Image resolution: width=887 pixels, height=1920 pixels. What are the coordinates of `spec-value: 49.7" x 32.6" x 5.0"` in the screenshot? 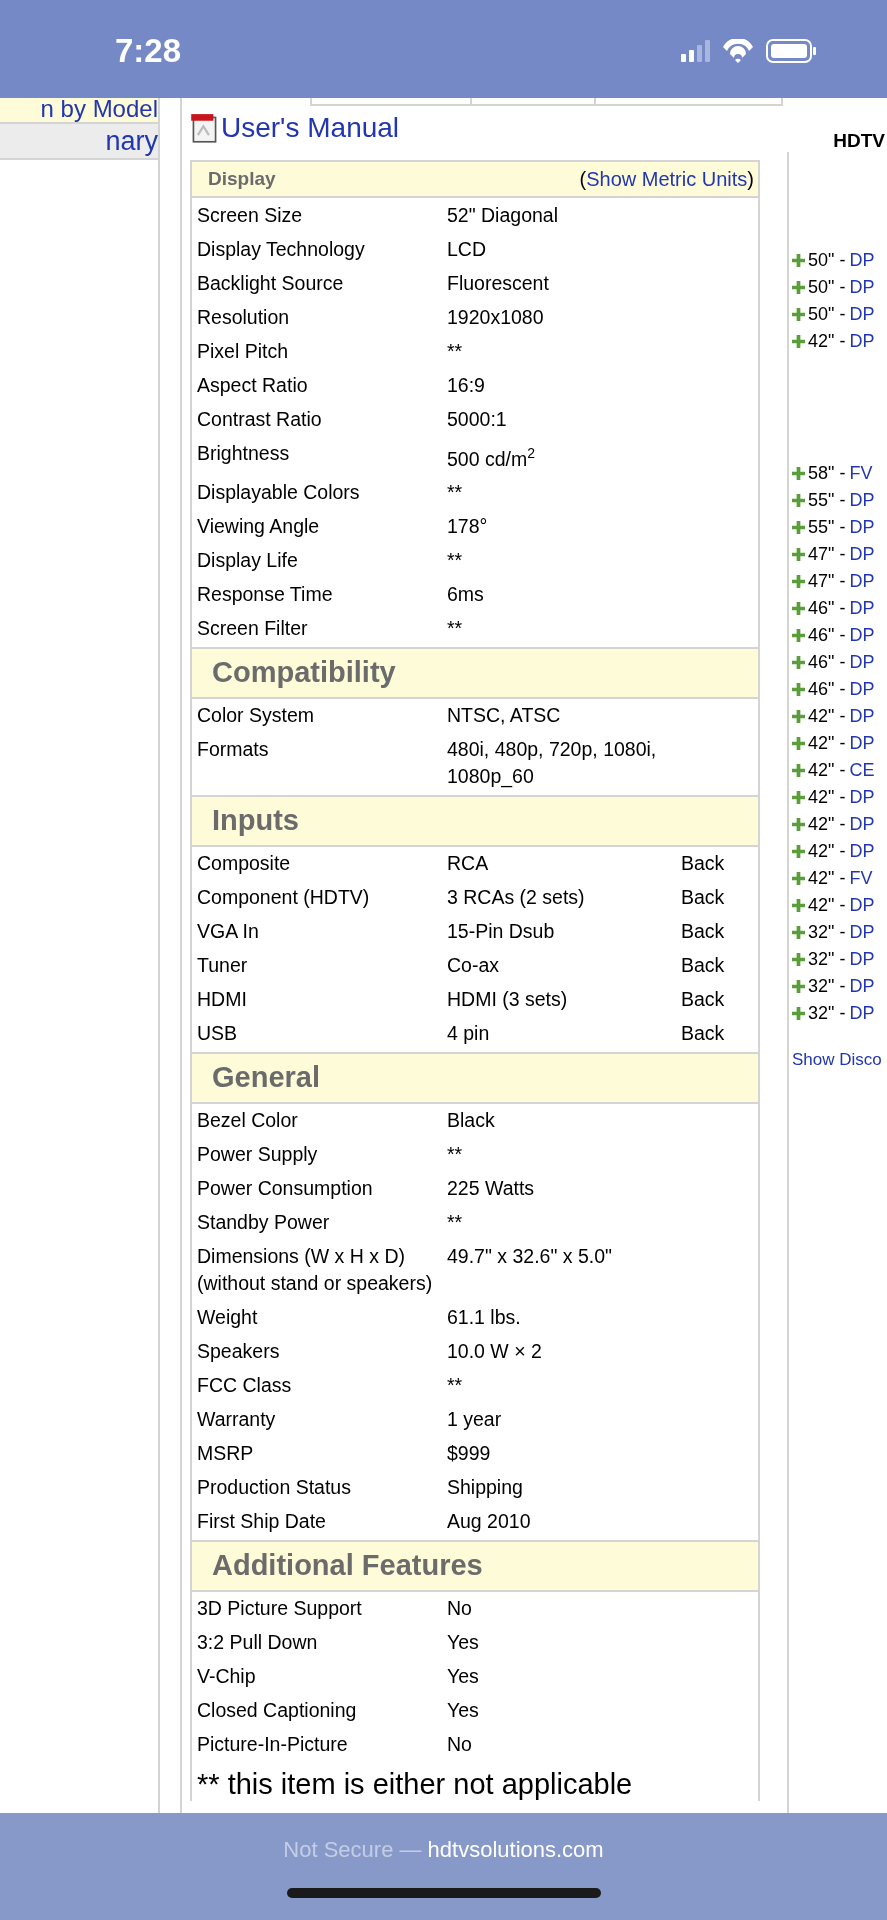 It's located at (530, 1256).